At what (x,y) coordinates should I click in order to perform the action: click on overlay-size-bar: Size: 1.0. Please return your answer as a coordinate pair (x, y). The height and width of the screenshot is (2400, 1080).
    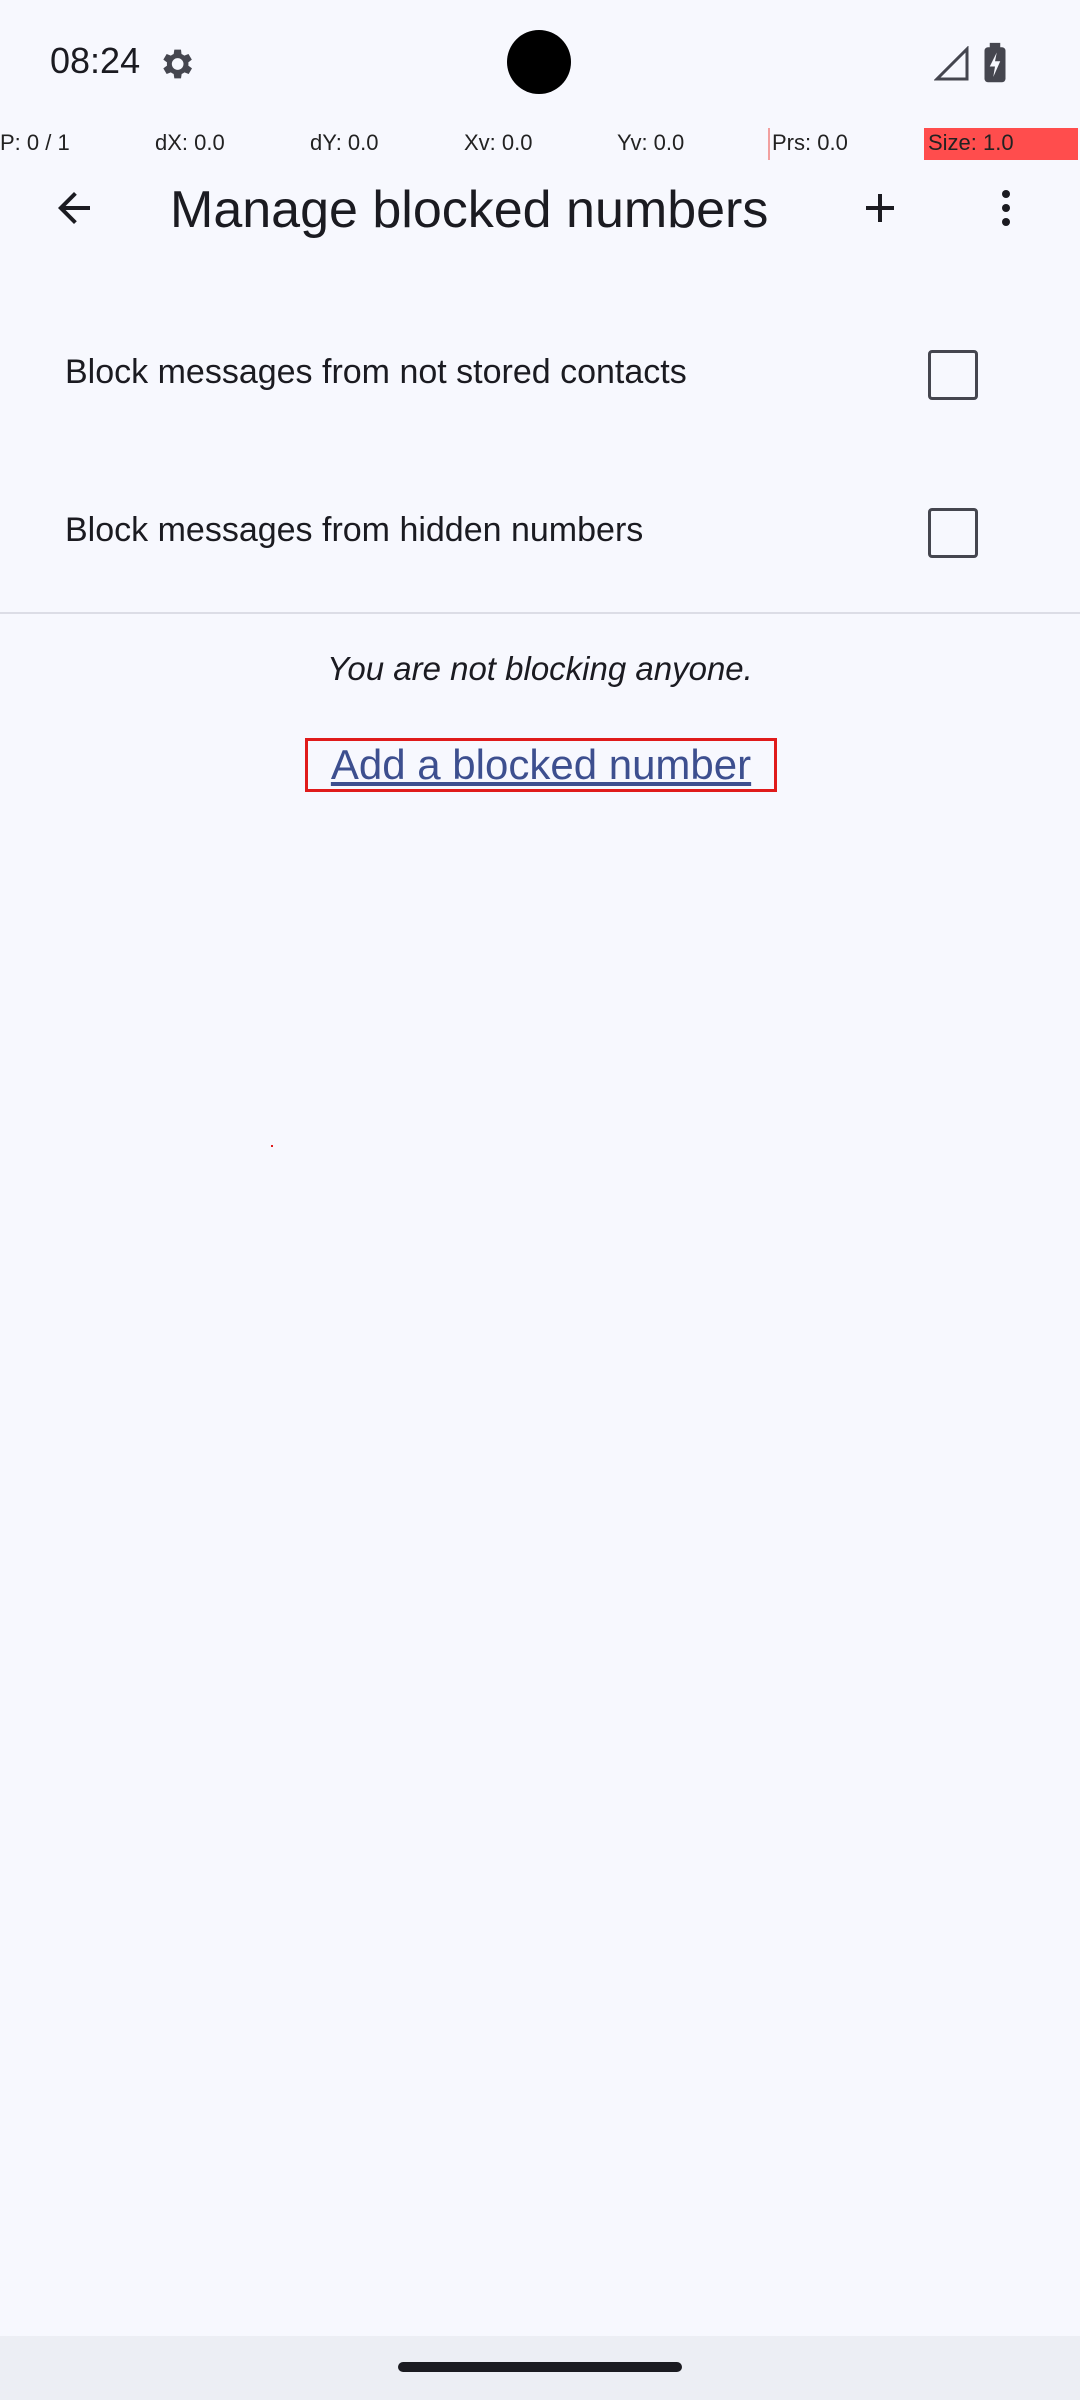
    Looking at the image, I should click on (1001, 144).